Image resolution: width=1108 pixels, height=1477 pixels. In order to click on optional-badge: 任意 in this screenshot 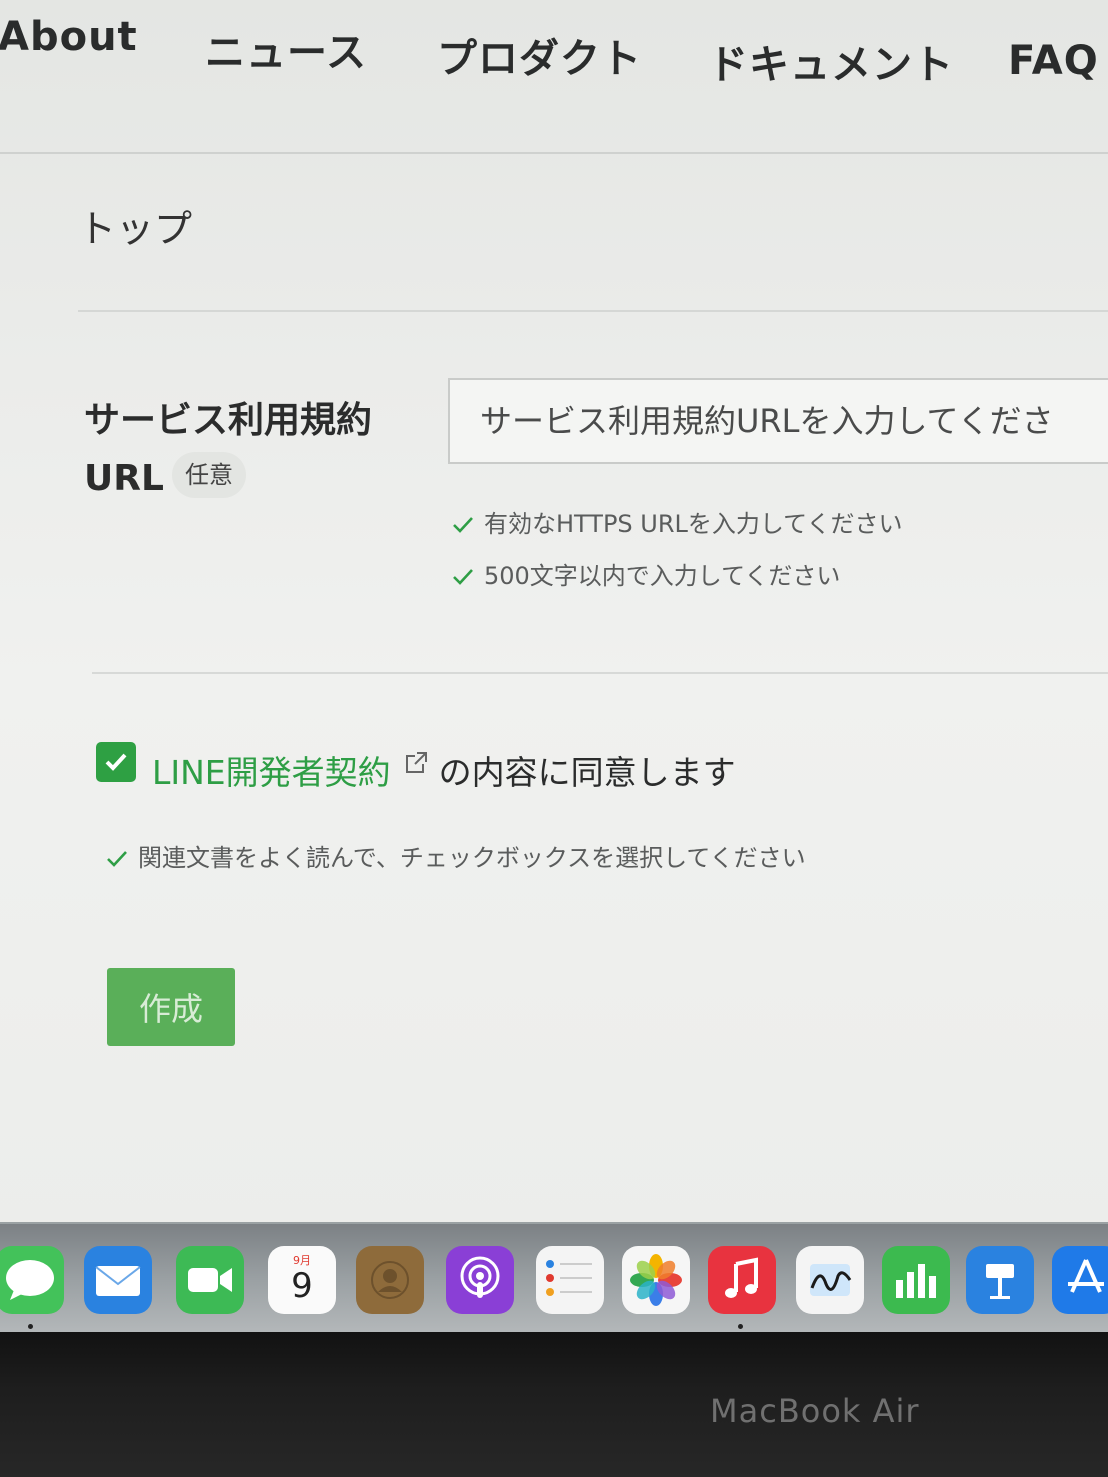, I will do `click(209, 475)`.